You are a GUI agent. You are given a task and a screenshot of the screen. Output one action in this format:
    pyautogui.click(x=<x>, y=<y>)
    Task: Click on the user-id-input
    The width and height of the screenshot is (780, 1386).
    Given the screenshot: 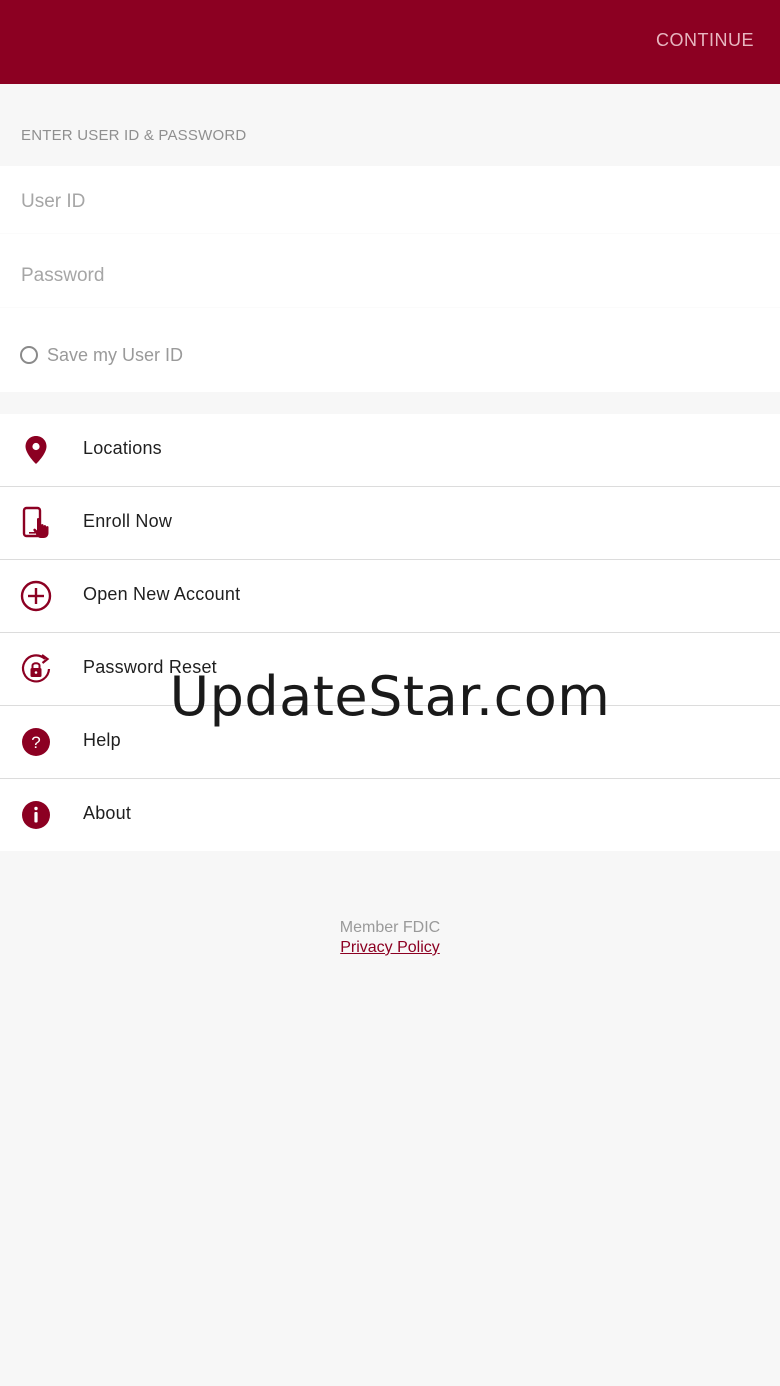 What is the action you would take?
    pyautogui.click(x=381, y=202)
    